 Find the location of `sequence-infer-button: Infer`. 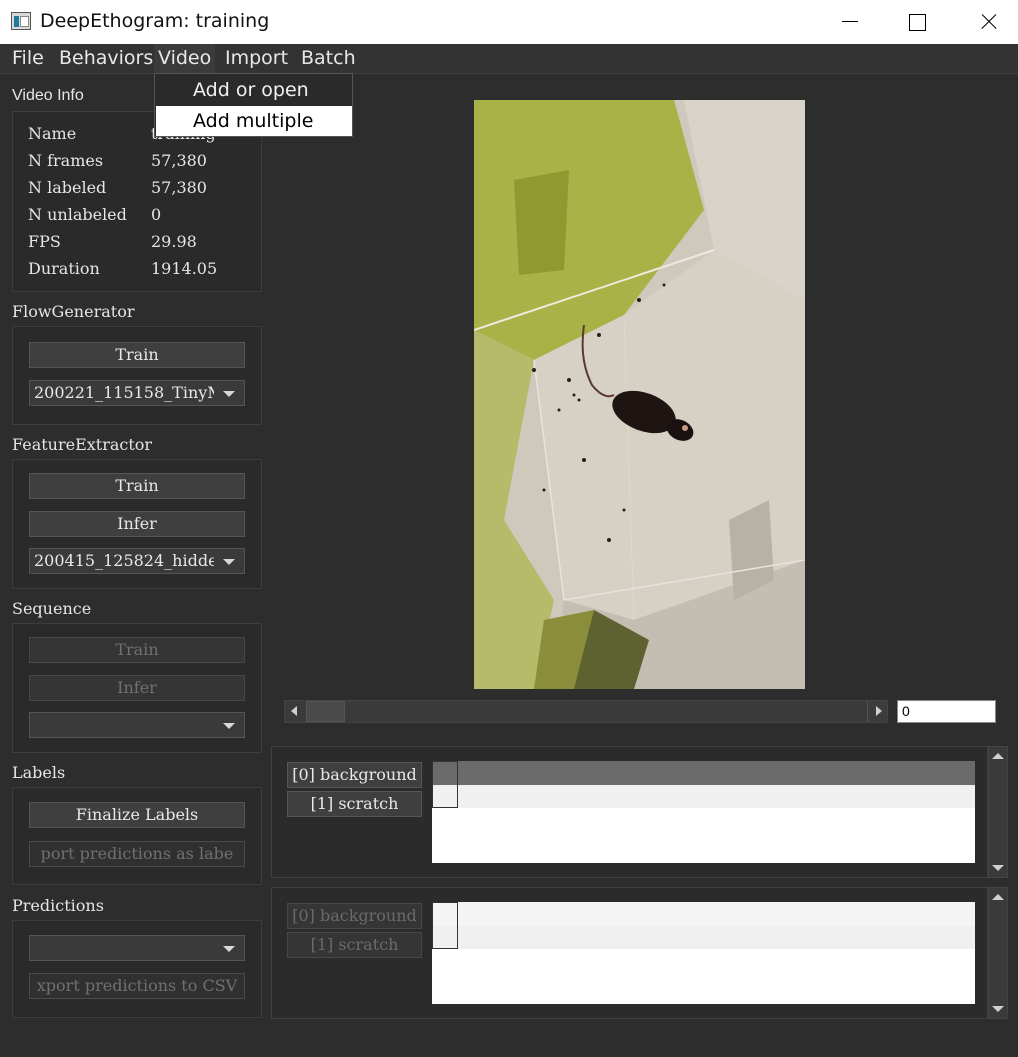

sequence-infer-button: Infer is located at coordinates (137, 688).